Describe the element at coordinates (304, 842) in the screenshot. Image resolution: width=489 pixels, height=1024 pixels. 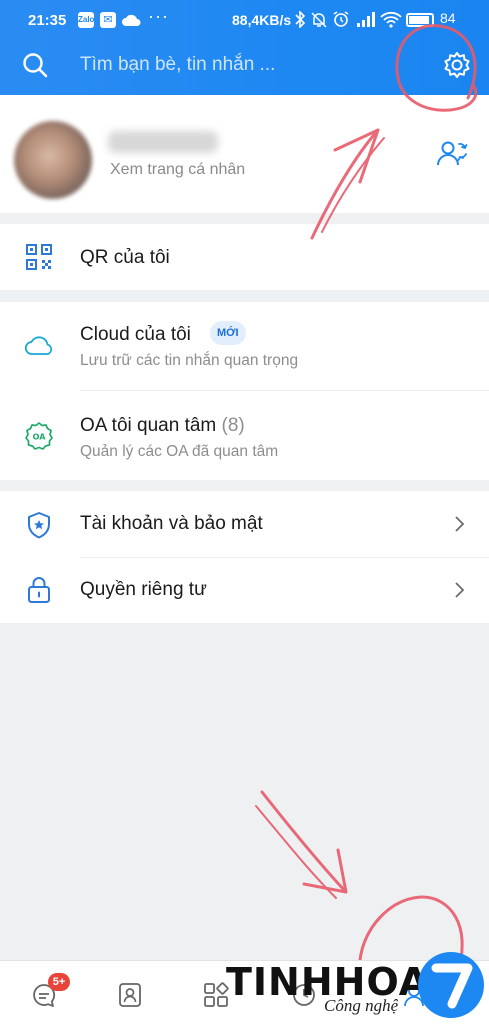
I see `annotation-arrow-down` at that location.